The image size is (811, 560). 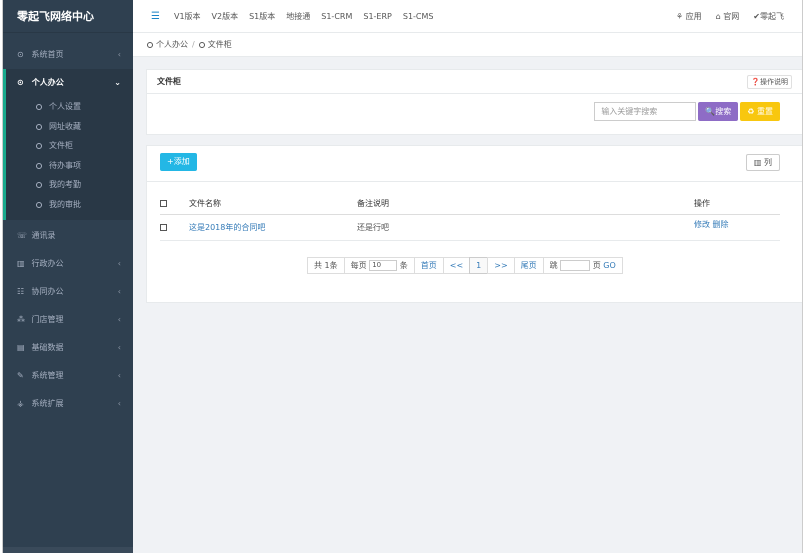 I want to click on submenu-personal-office: 个人设置 网址收藏 文件柜 待办事项 我的考勤 我的审批, so click(x=68, y=158).